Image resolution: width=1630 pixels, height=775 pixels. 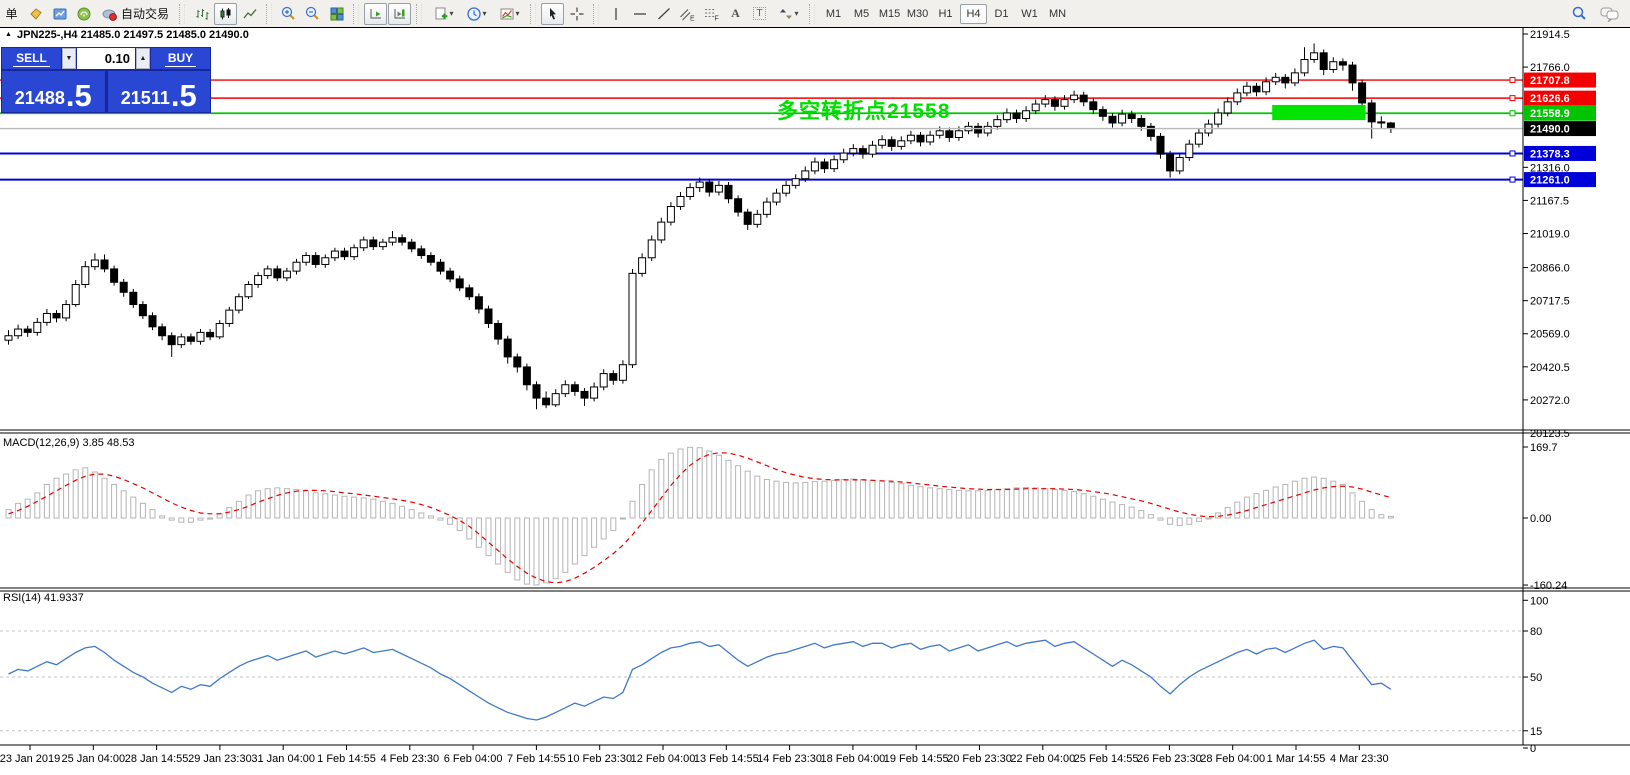 What do you see at coordinates (639, 14) in the screenshot?
I see `horizontal-line-tool-button` at bounding box center [639, 14].